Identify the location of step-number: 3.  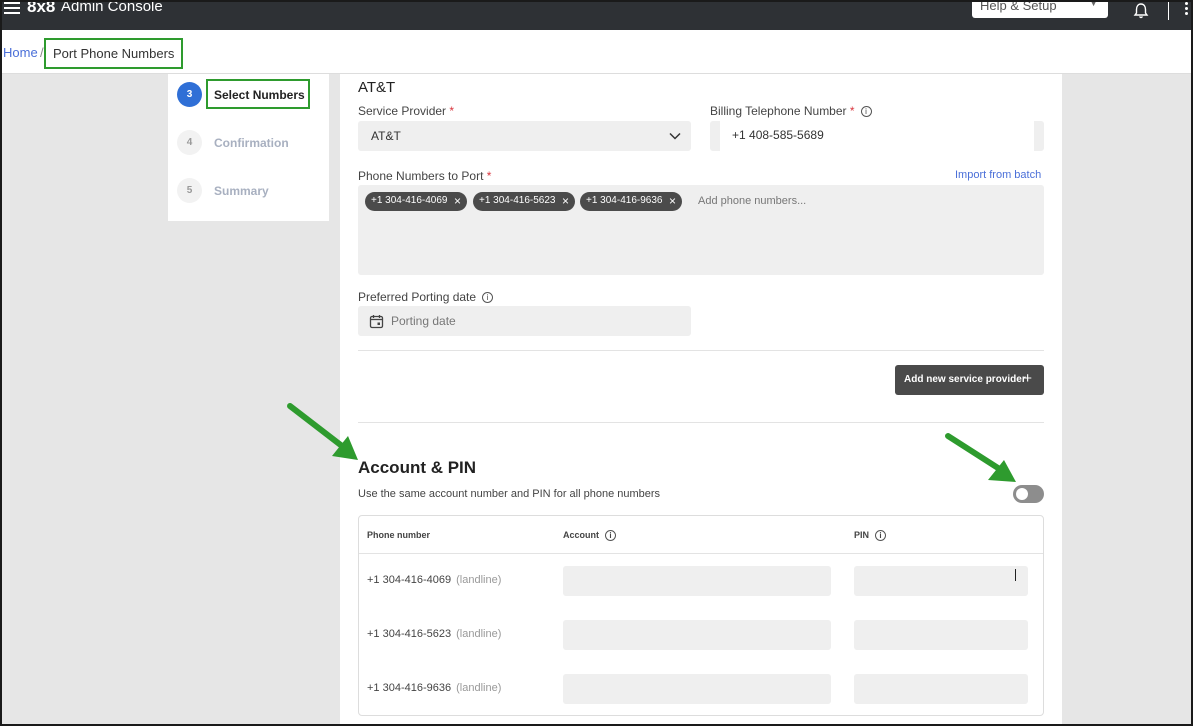
(189, 94).